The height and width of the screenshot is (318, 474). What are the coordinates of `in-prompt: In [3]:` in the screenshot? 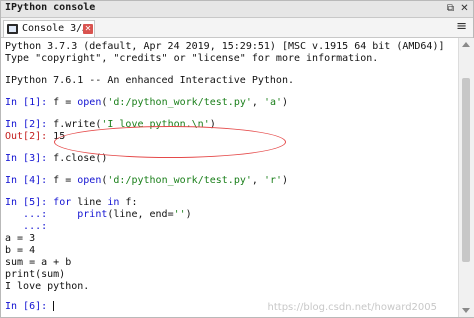 It's located at (29, 158).